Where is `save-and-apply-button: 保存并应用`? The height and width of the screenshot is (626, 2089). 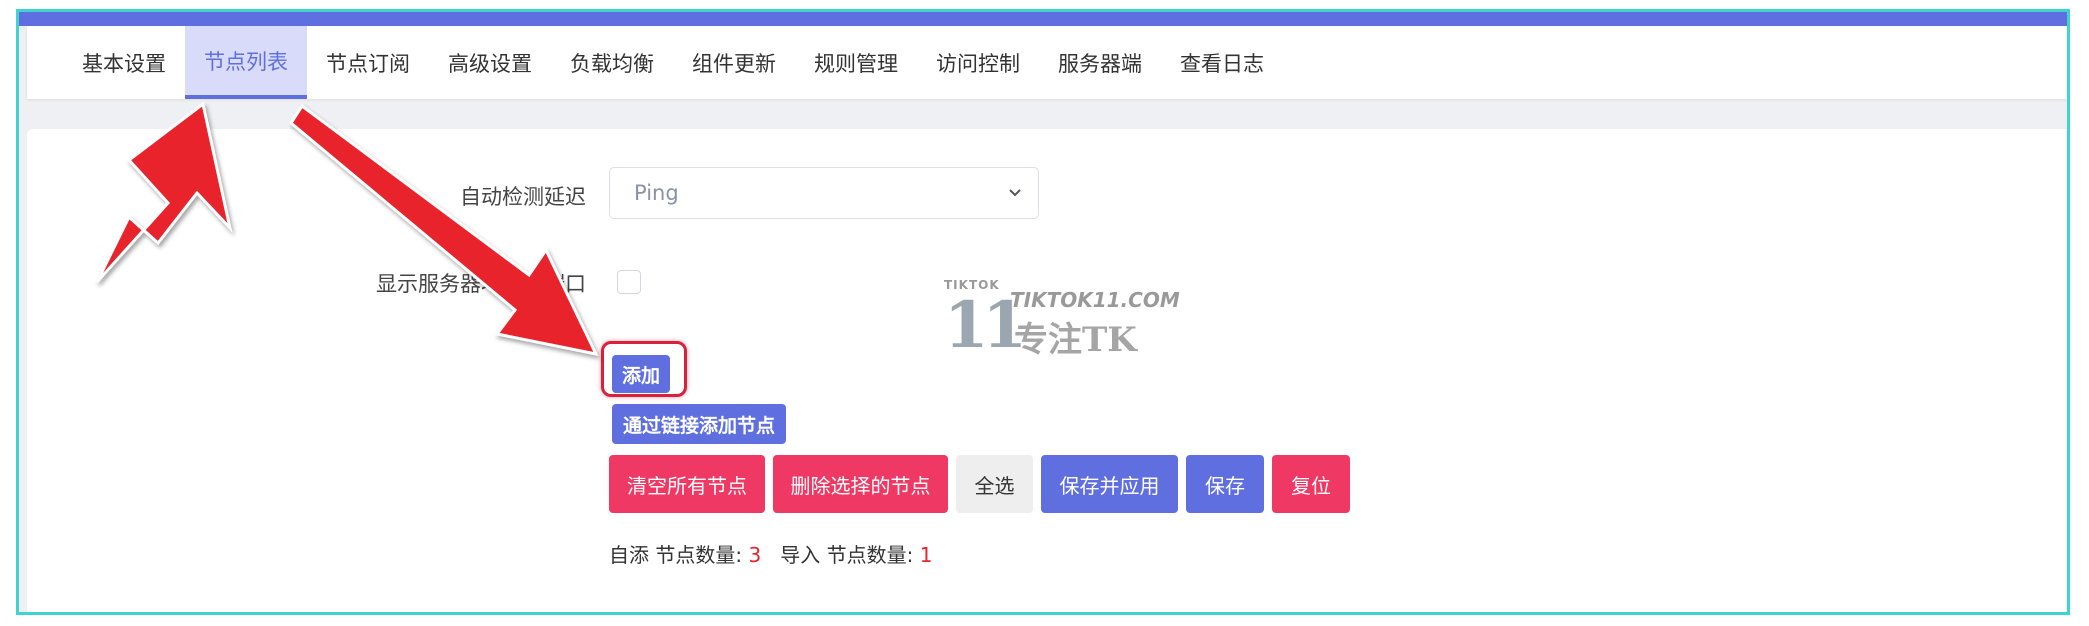
save-and-apply-button: 保存并应用 is located at coordinates (1109, 484).